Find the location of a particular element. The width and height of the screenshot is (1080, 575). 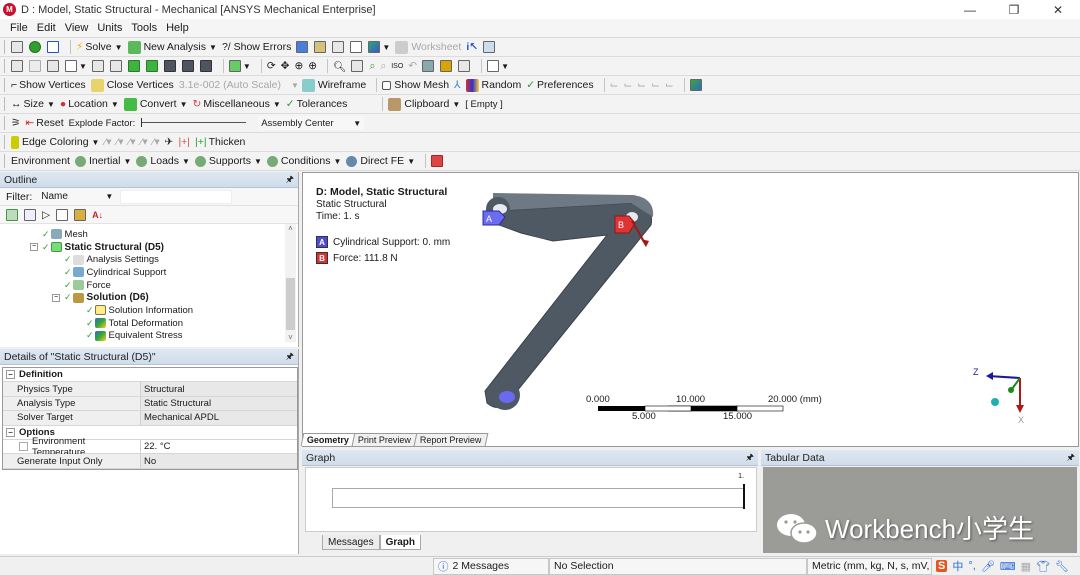

menu-help: Help is located at coordinates (177, 28).